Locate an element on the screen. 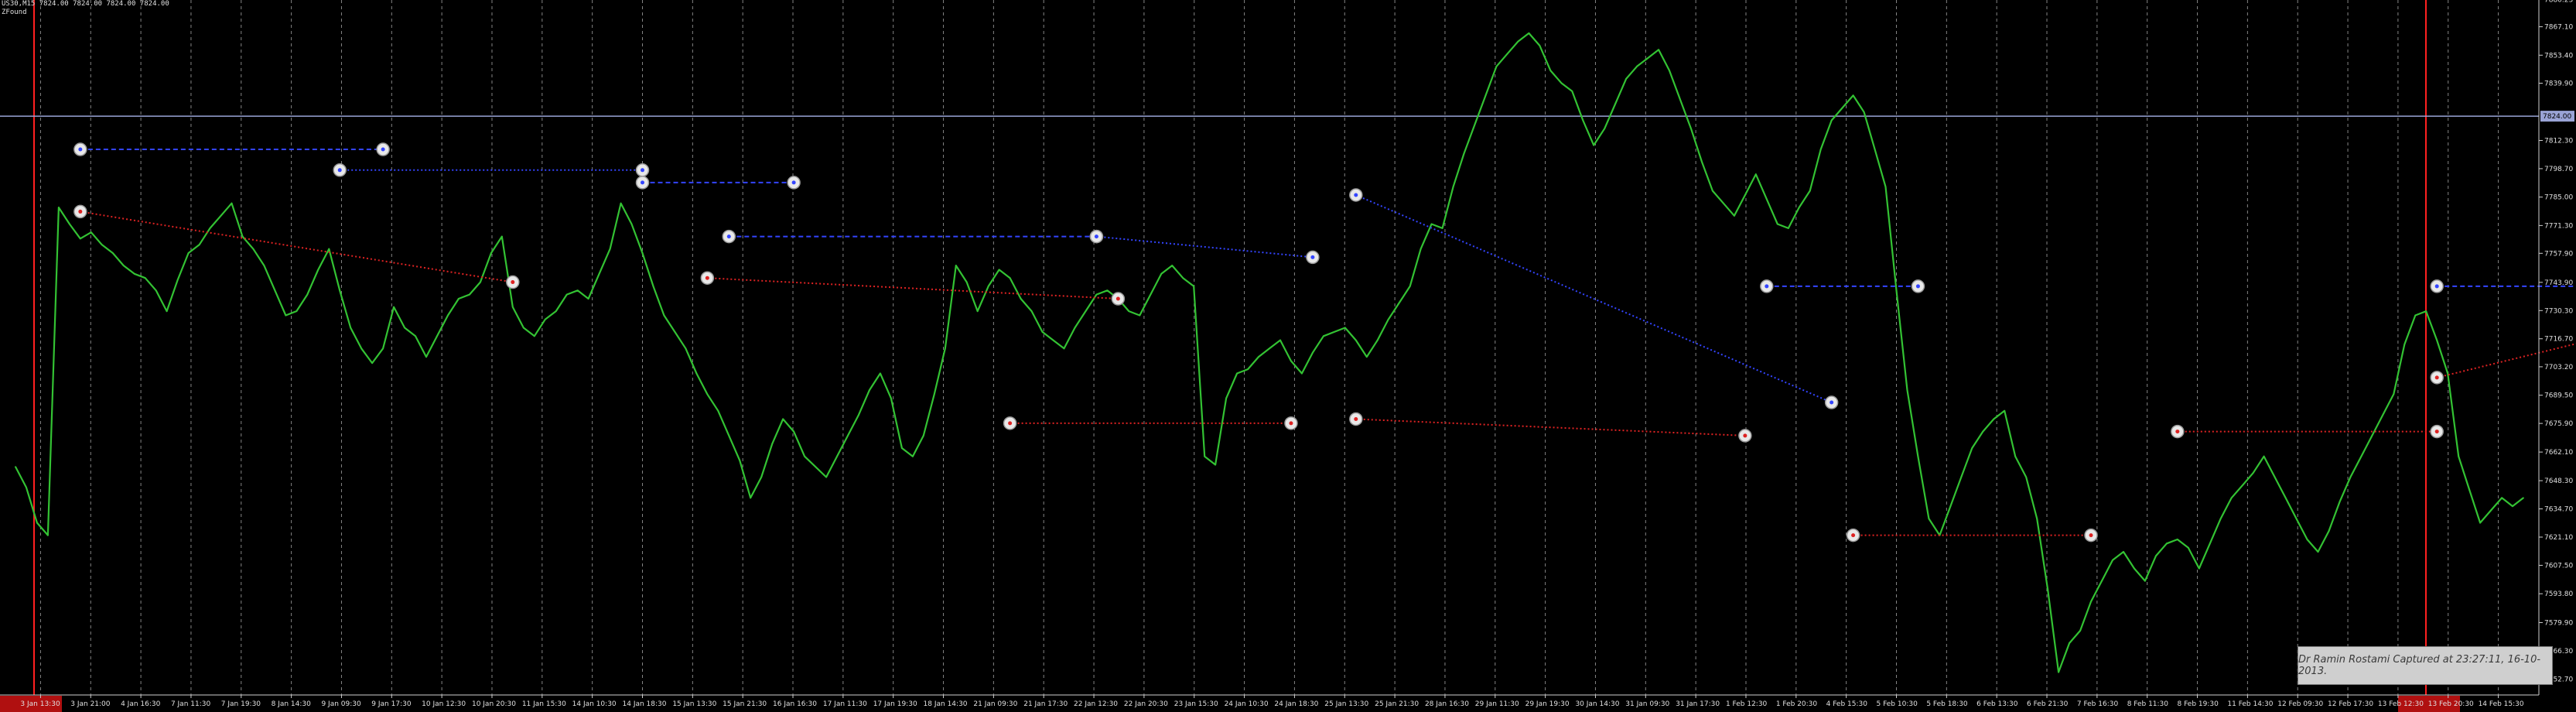 Image resolution: width=2576 pixels, height=712 pixels. blue-marker-segment is located at coordinates (1204, 246).